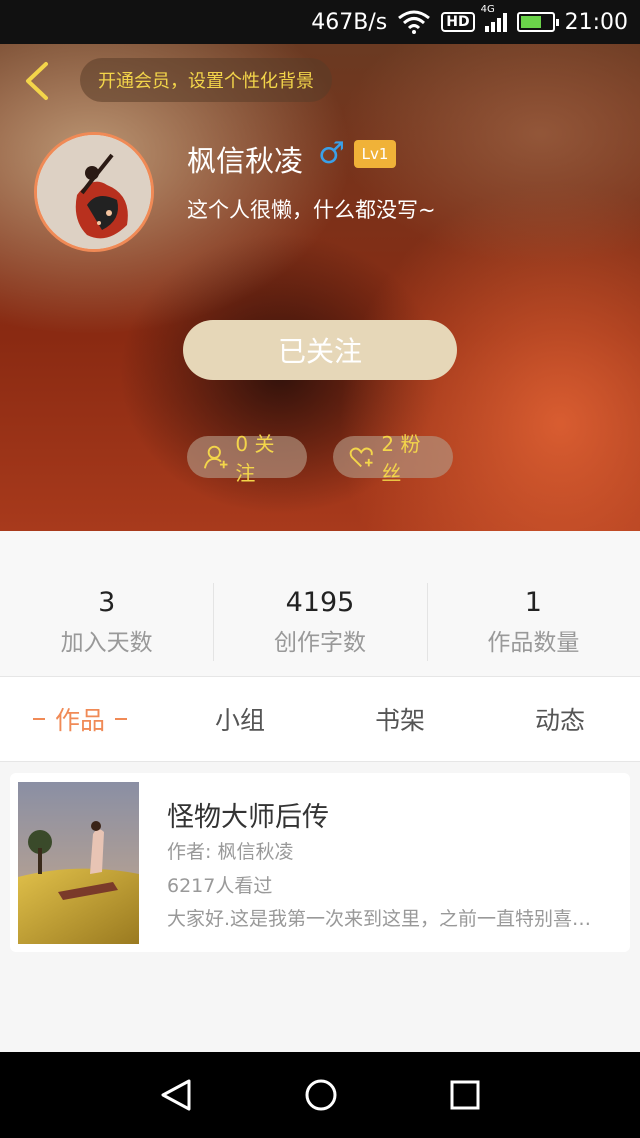 This screenshot has width=640, height=1138. What do you see at coordinates (78, 863) in the screenshot?
I see `book-cover` at bounding box center [78, 863].